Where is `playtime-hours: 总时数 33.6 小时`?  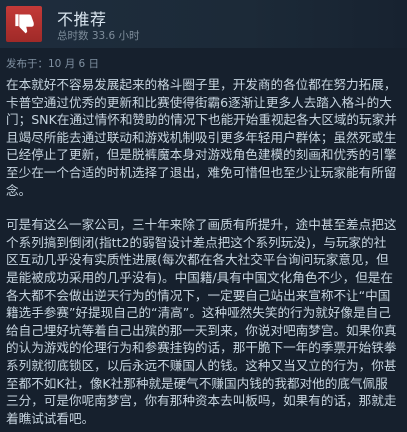
playtime-hours: 总时数 33.6 小时 is located at coordinates (98, 36).